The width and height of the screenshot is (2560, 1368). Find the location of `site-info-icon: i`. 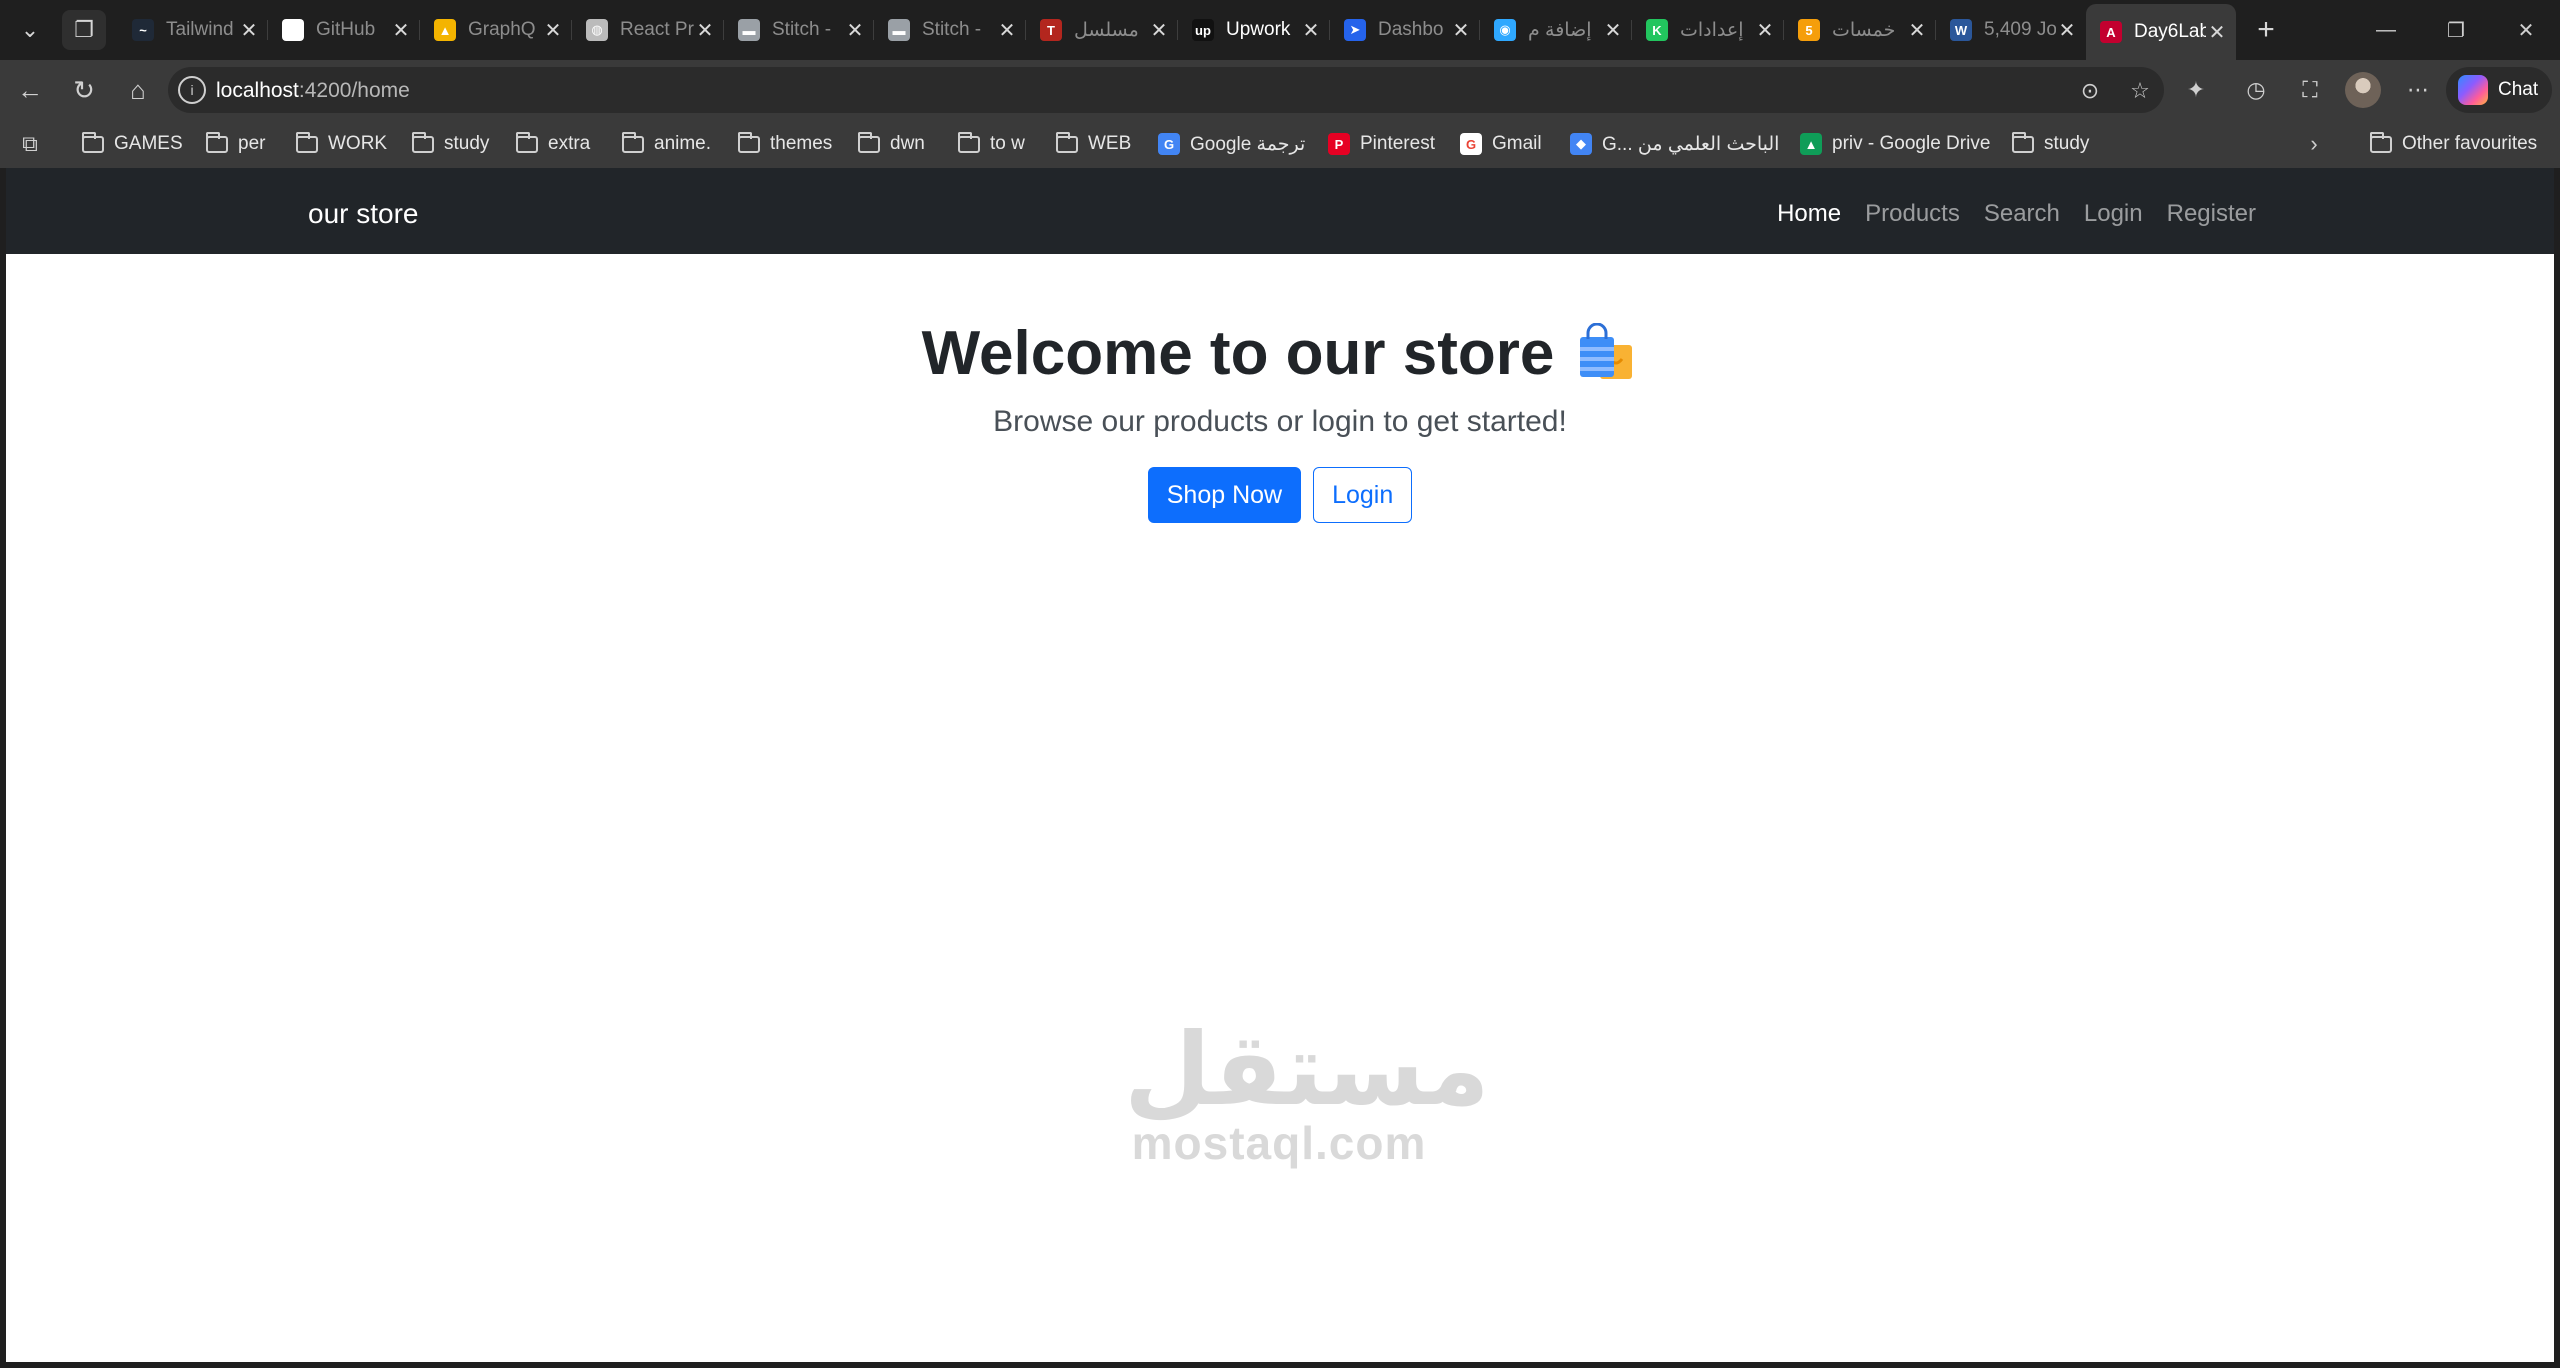

site-info-icon: i is located at coordinates (192, 90).